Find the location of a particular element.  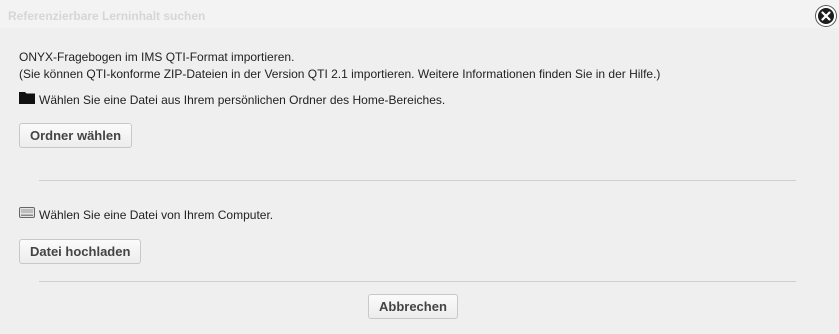

choose-folder-button: Ordner wählen is located at coordinates (76, 135).